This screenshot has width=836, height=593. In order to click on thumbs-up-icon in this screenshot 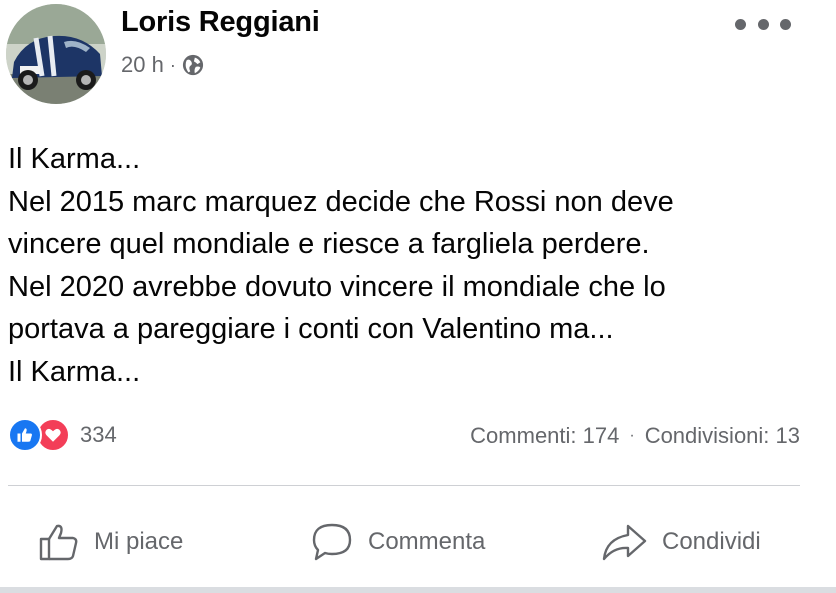, I will do `click(58, 542)`.